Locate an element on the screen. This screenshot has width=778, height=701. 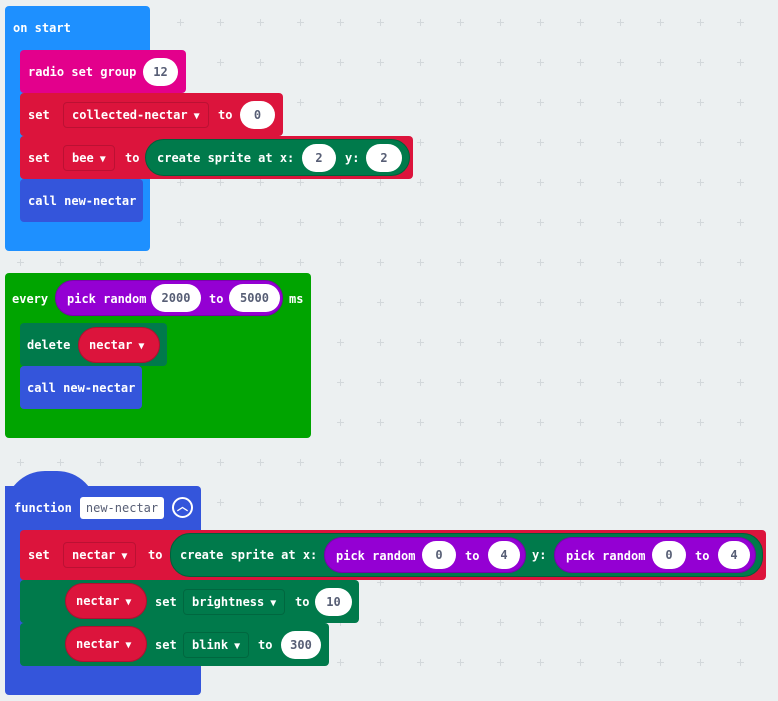
pick-random-x-block: pick random 0 to 4 is located at coordinates (425, 555).